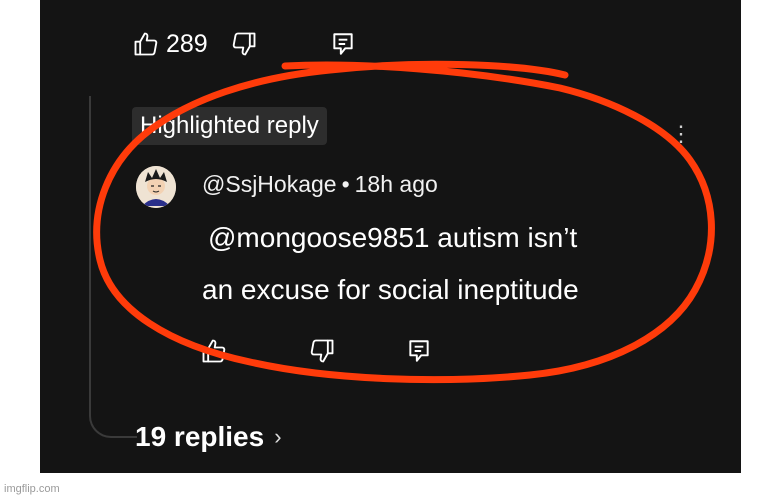  What do you see at coordinates (229, 126) in the screenshot?
I see `highlighted-reply-badge: Highlighted reply` at bounding box center [229, 126].